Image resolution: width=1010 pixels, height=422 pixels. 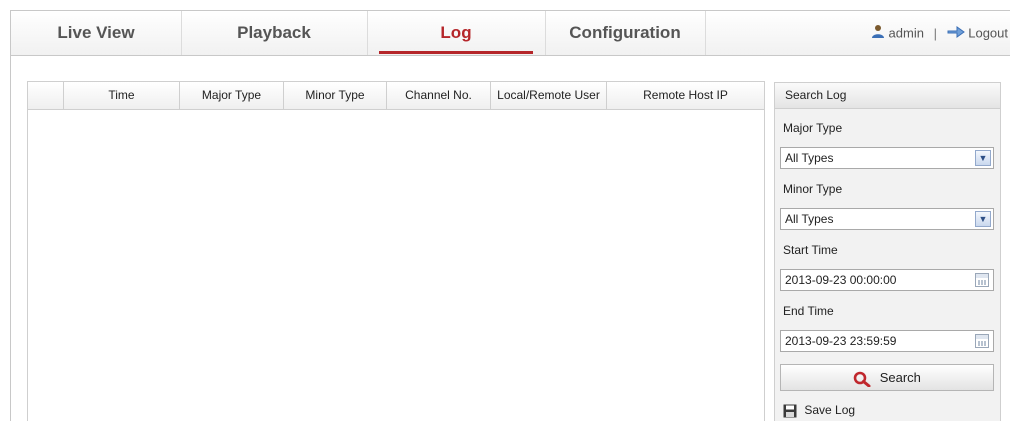 I want to click on tab-playback: Playback, so click(x=274, y=33).